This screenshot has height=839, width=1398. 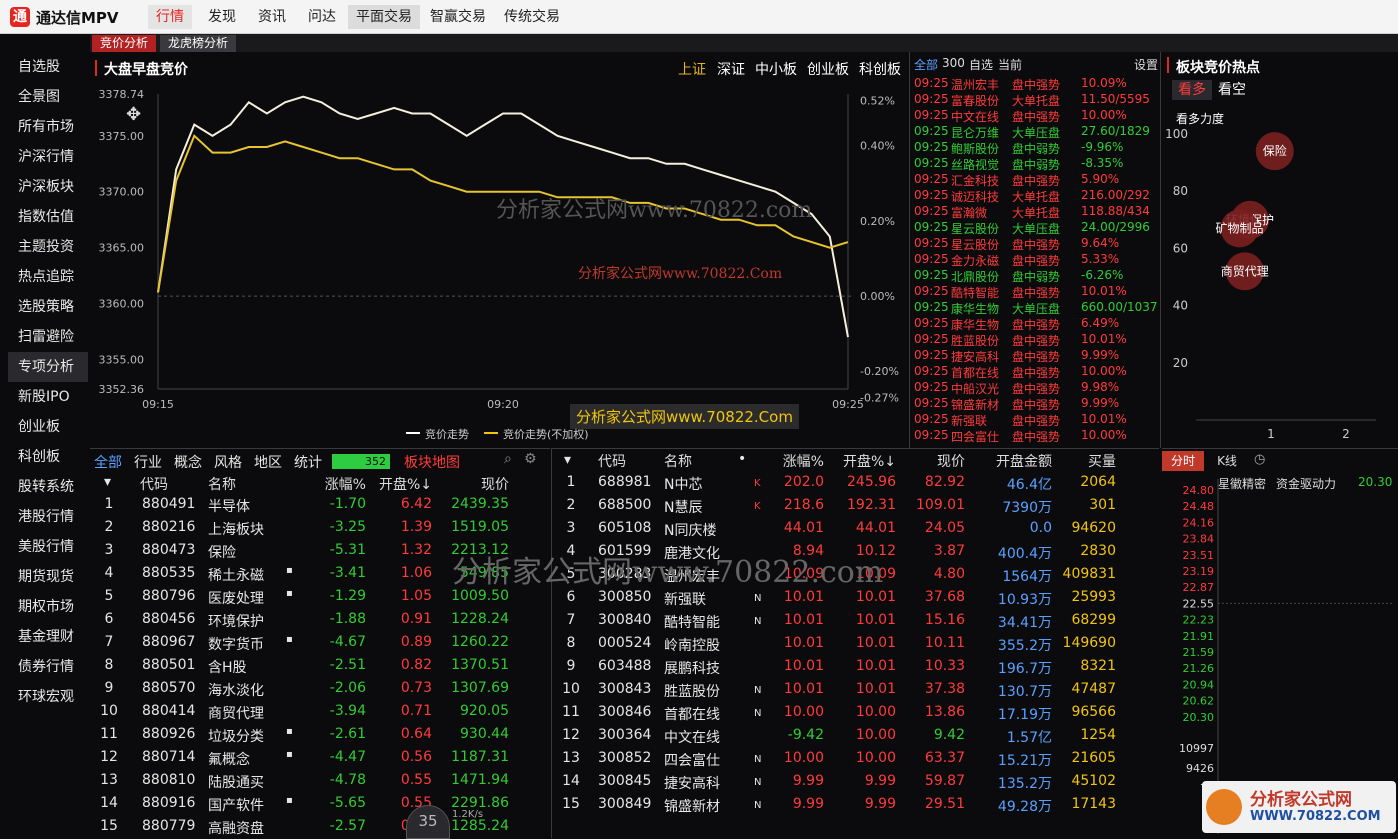 I want to click on nav-item: 沪深行情, so click(x=48, y=157).